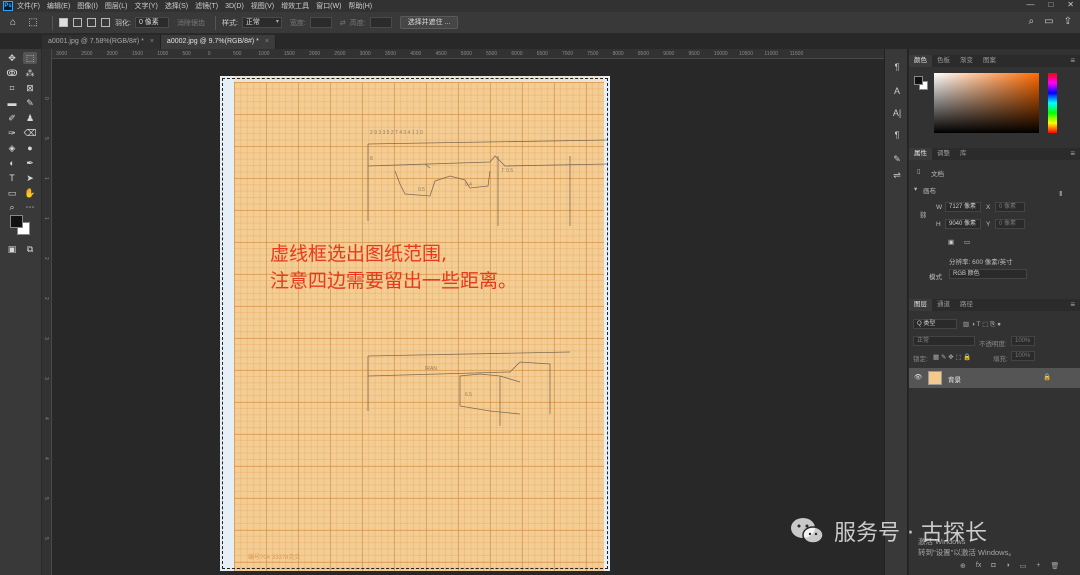 This screenshot has height=575, width=1080. I want to click on feather-input: 0 像素, so click(151, 22).